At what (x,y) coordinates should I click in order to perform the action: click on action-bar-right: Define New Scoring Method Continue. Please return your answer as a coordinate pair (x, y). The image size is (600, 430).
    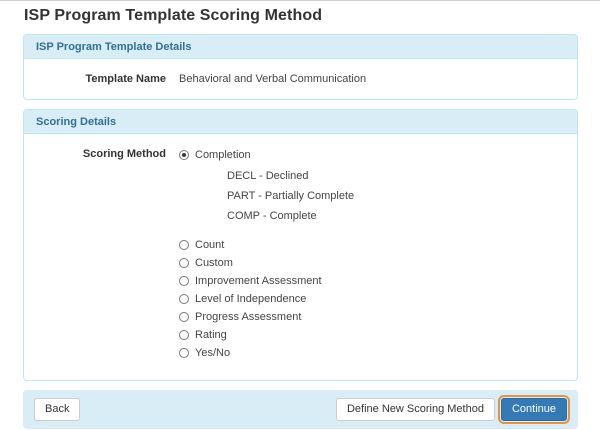
    Looking at the image, I should click on (453, 409).